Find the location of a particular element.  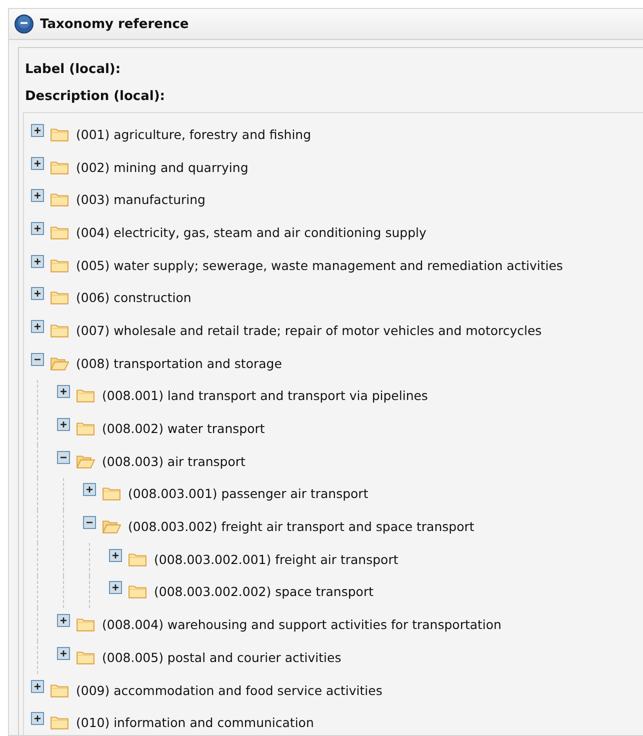

tree-item: (010) information and communication is located at coordinates (195, 722).